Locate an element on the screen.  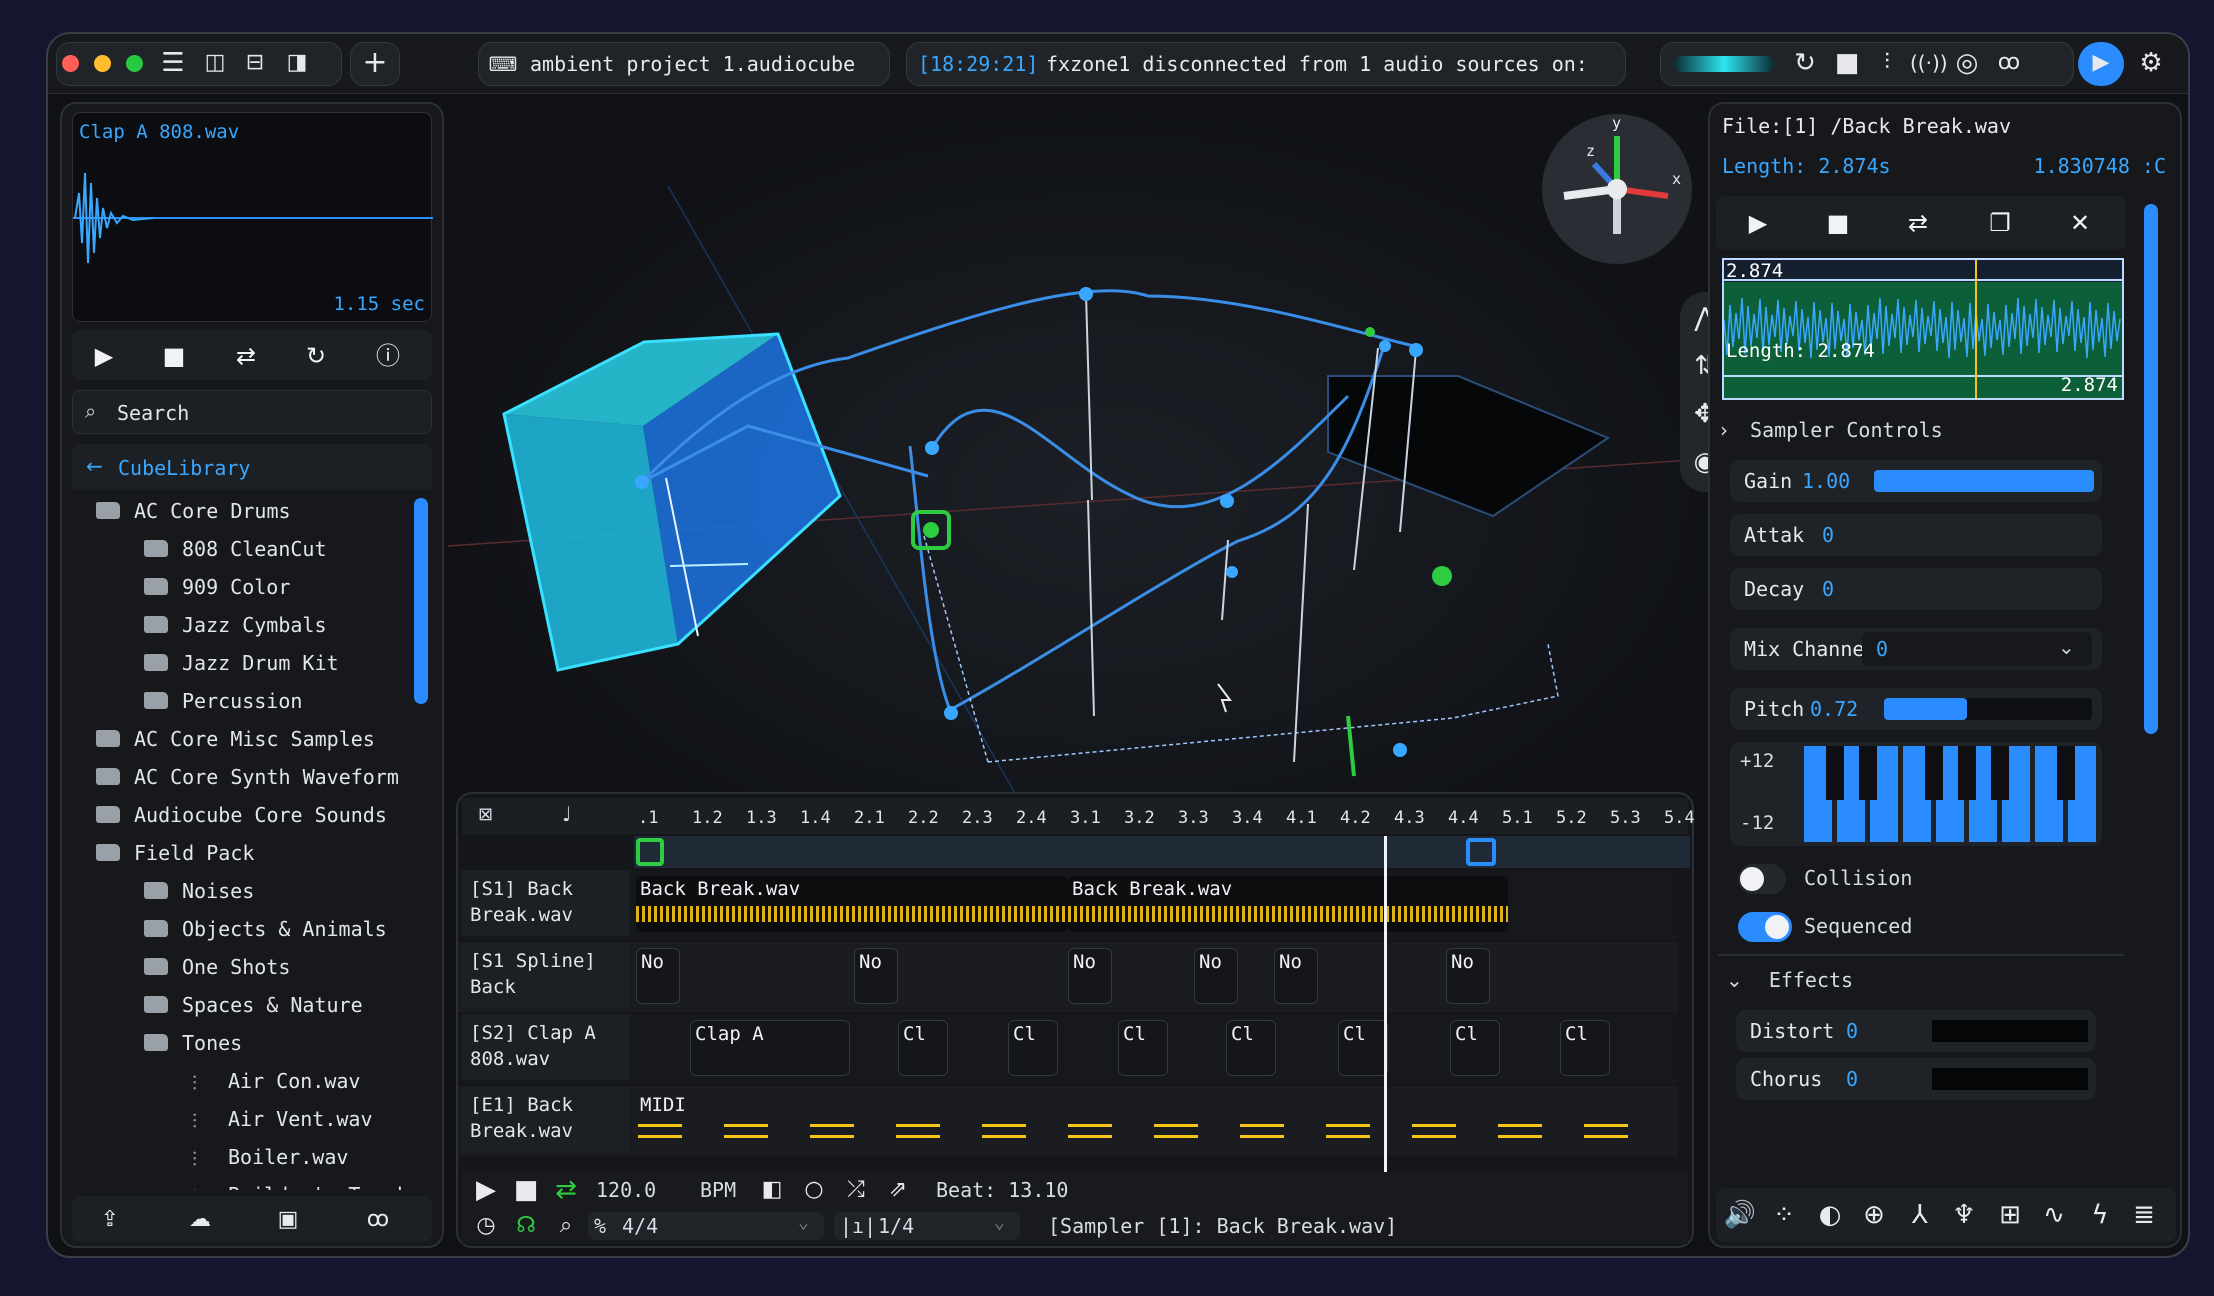
track-row: [E1] Back Break.wav MIDI is located at coordinates (1068, 1121).